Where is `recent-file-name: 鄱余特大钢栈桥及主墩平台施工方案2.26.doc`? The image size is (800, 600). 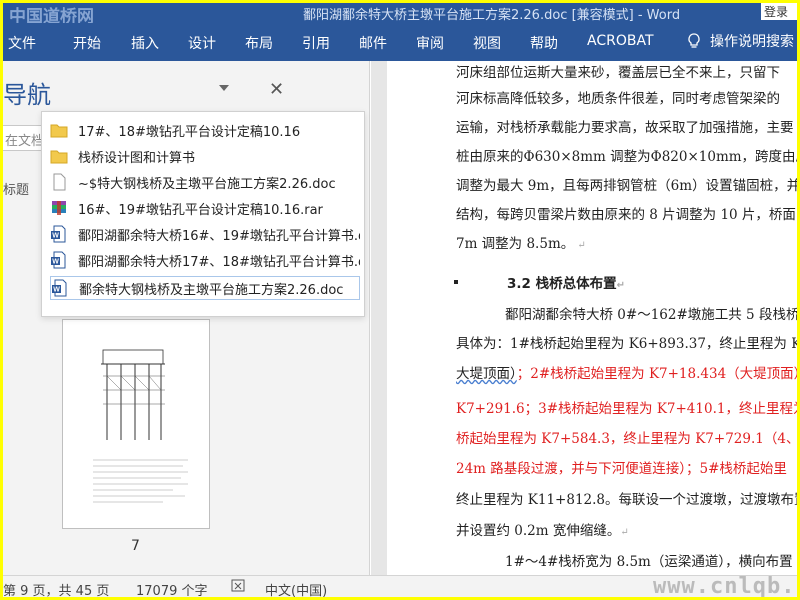
recent-file-name: 鄱余特大钢栈桥及主墩平台施工方案2.26.doc is located at coordinates (211, 290).